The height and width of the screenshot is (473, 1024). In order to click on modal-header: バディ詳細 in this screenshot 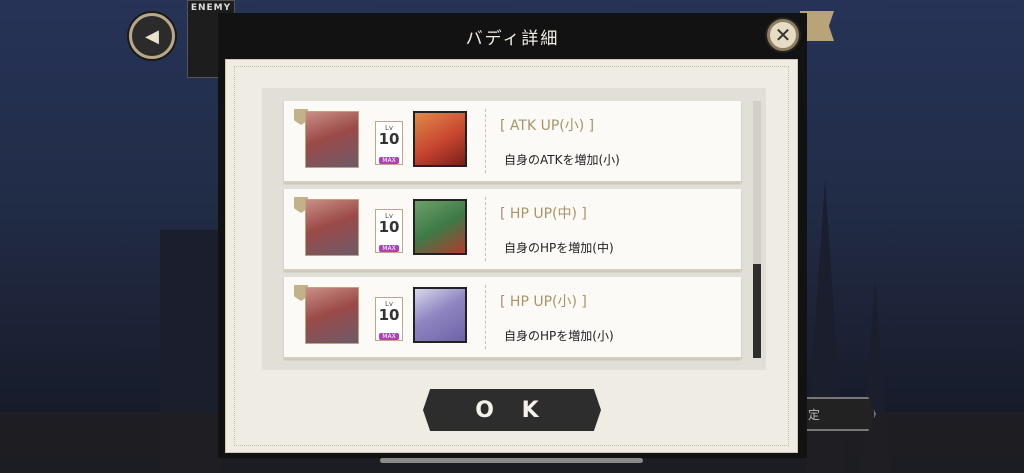, I will do `click(512, 36)`.